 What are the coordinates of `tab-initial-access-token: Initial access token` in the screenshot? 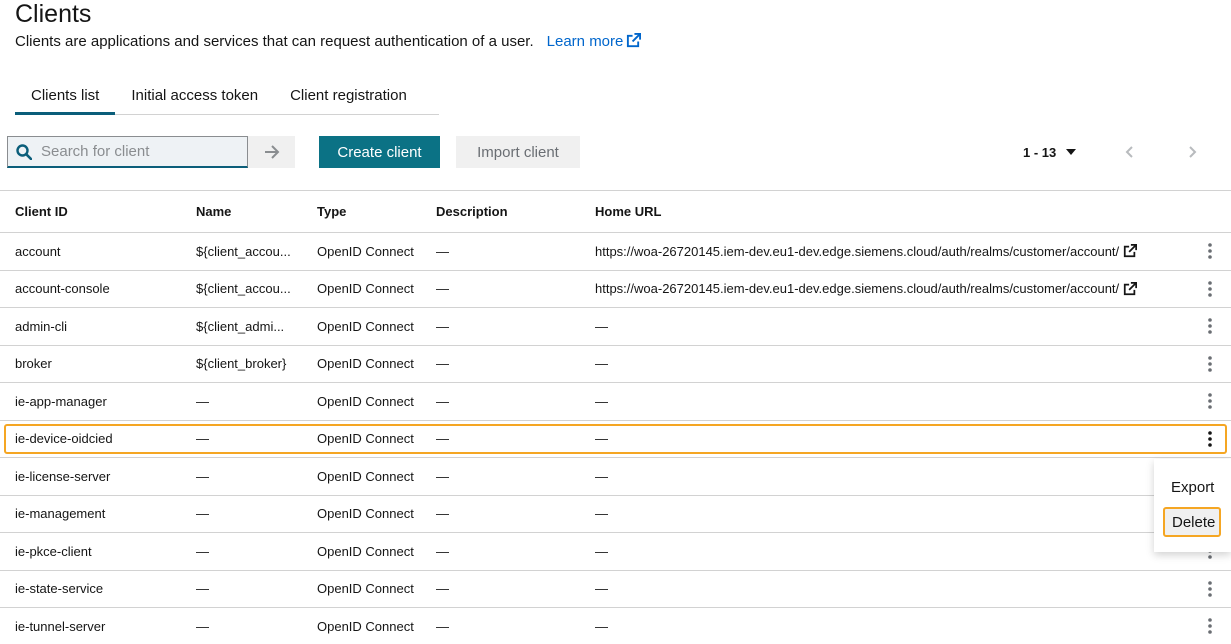 It's located at (194, 96).